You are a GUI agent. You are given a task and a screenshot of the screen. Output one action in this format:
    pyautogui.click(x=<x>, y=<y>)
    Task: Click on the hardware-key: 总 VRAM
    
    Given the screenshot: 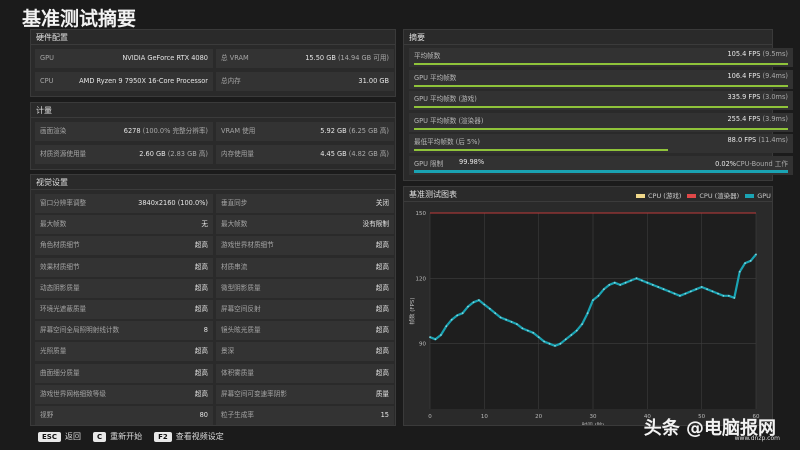 What is the action you would take?
    pyautogui.click(x=235, y=58)
    